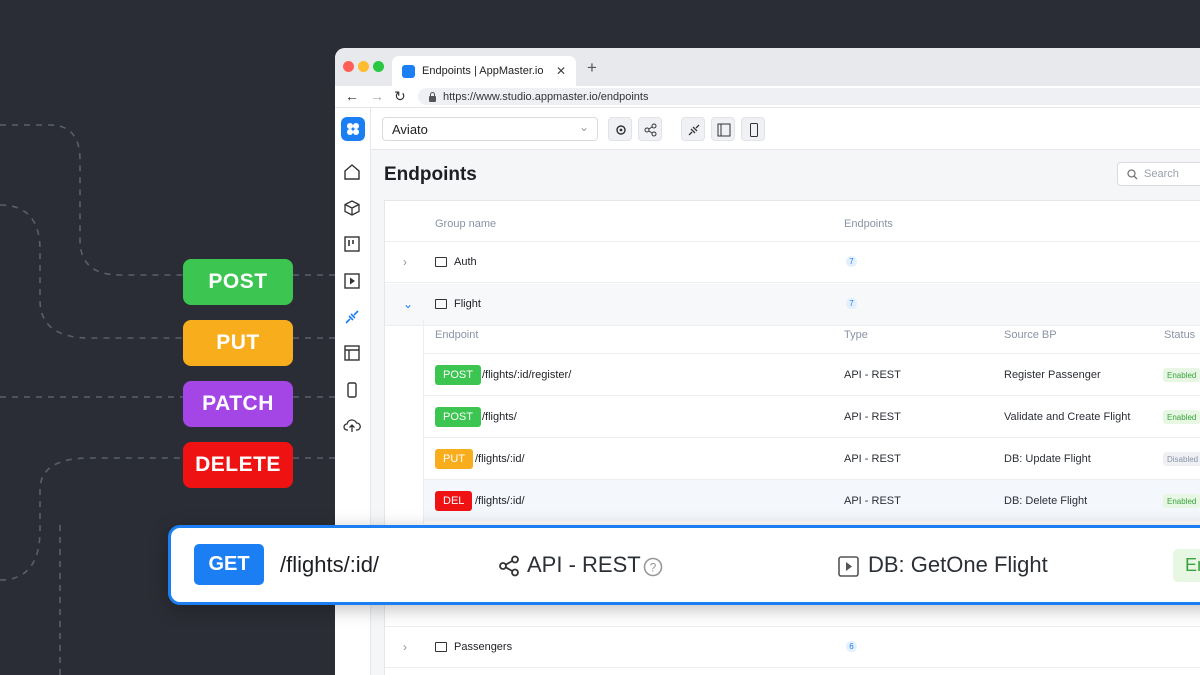  What do you see at coordinates (408, 71) in the screenshot?
I see `appmaster-favicon-icon` at bounding box center [408, 71].